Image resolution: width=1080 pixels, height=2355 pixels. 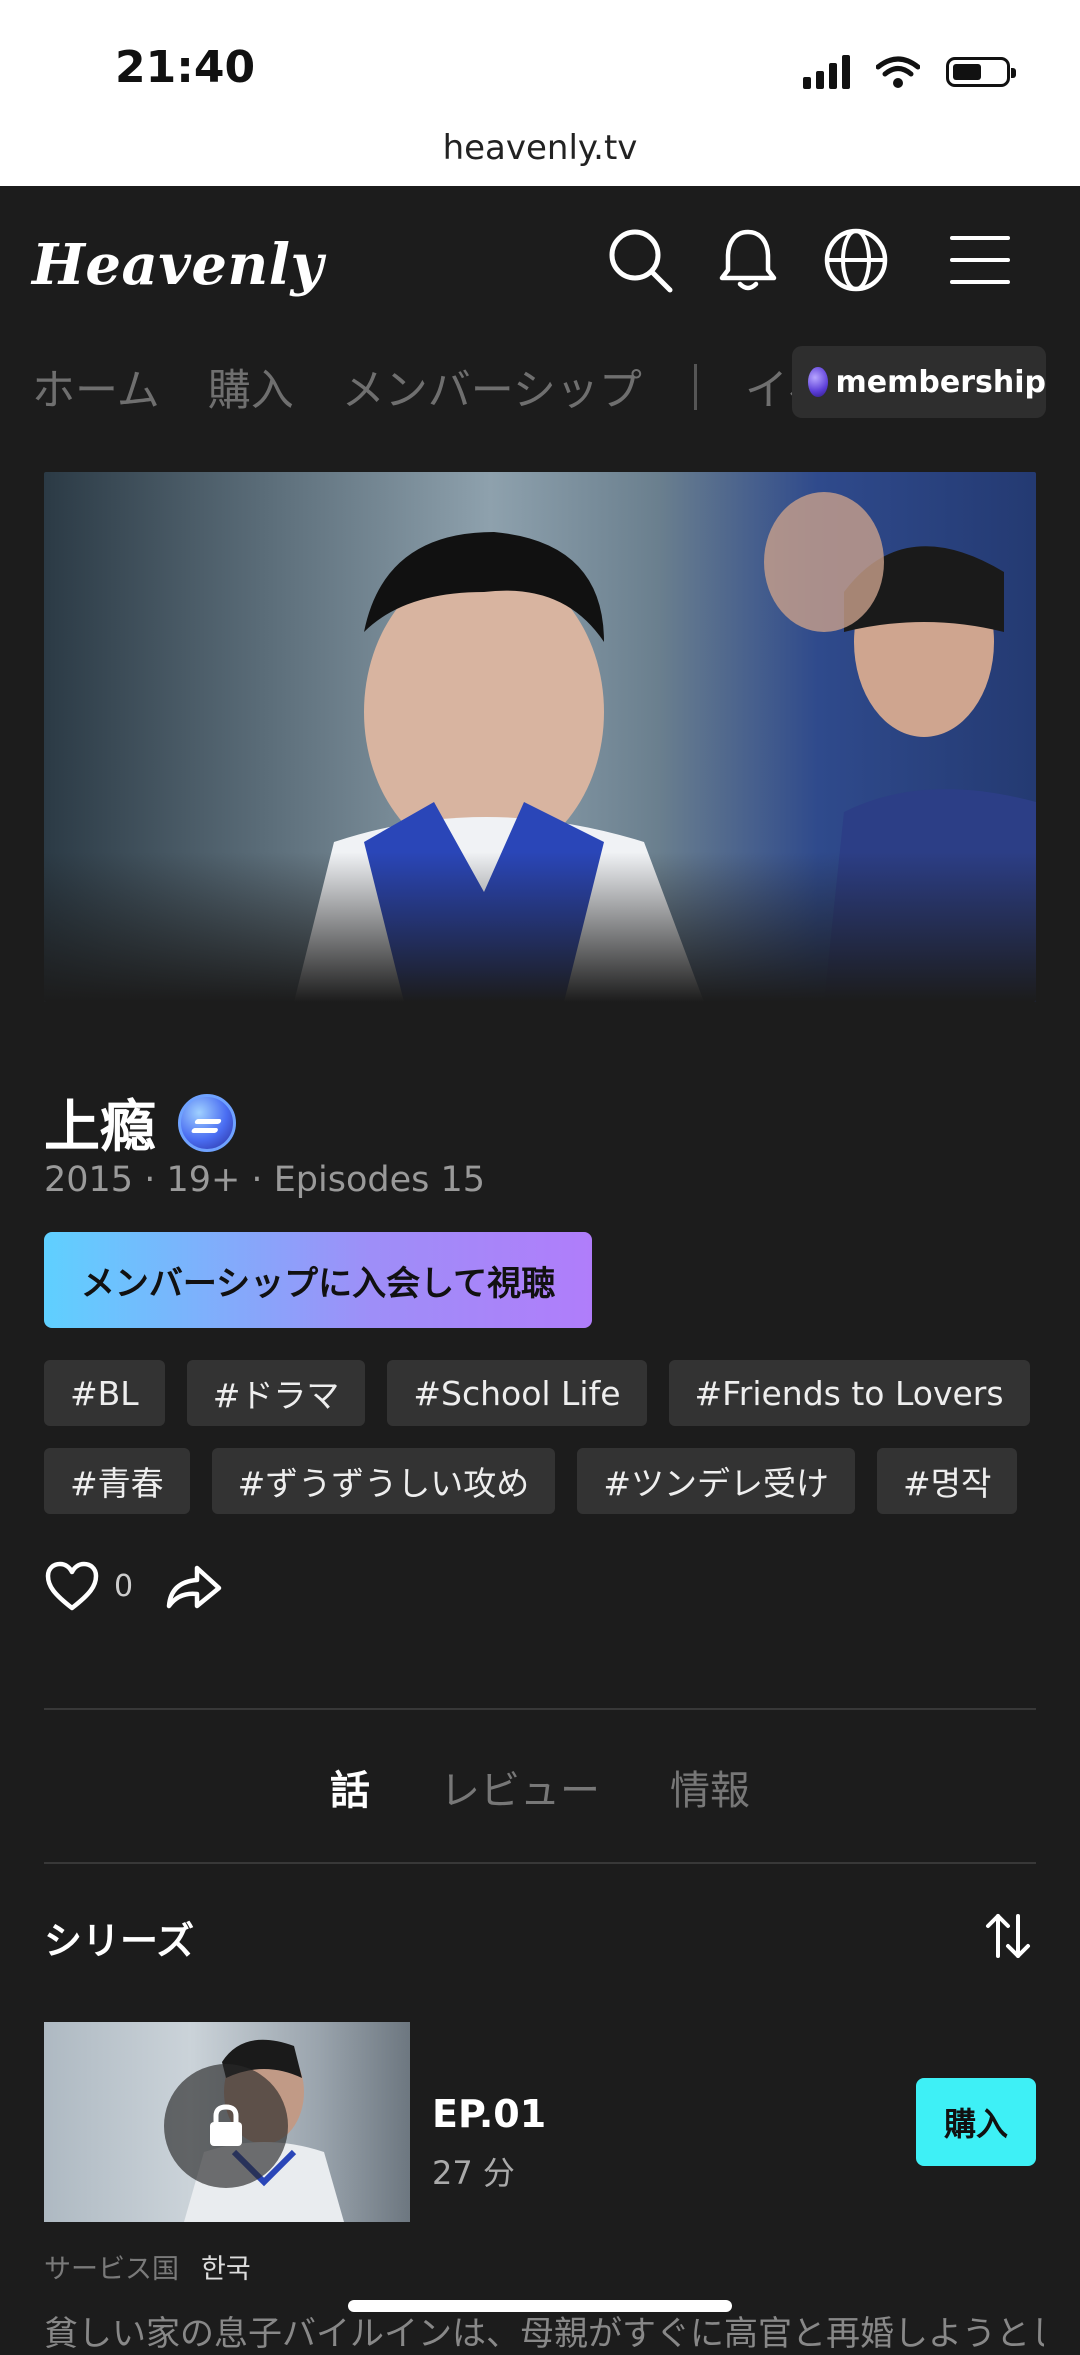 I want to click on sort-icon, so click(x=1008, y=1936).